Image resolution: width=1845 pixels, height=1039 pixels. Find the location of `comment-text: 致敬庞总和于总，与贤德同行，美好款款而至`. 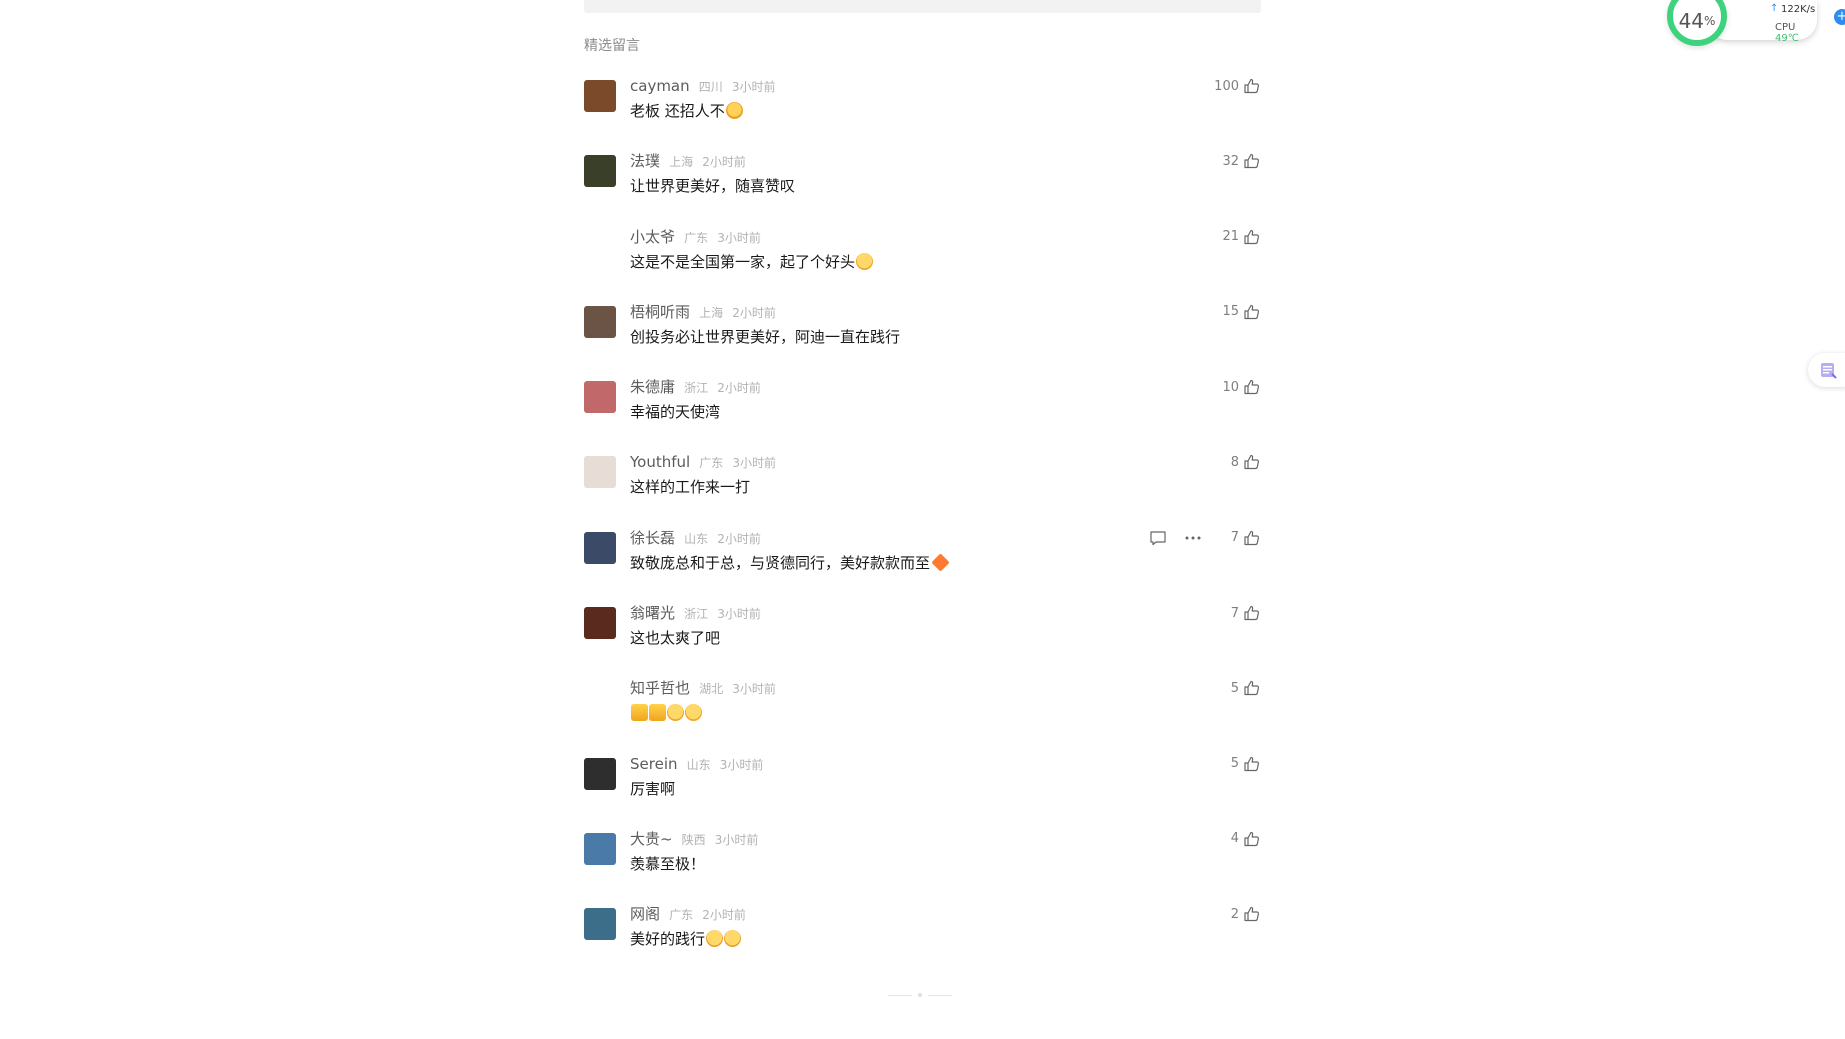

comment-text: 致敬庞总和于总，与贤德同行，美好款款而至 is located at coordinates (780, 562).